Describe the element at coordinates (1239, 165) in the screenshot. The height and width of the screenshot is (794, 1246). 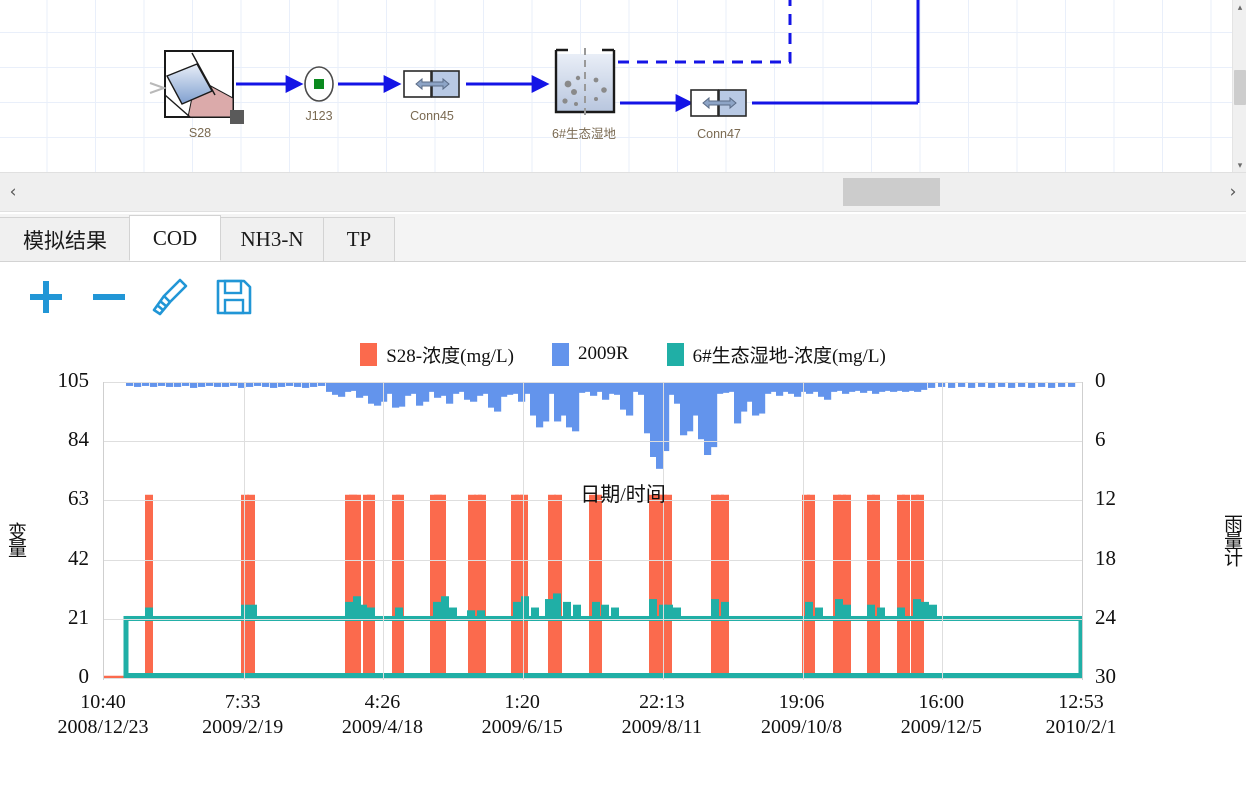
I see `scroll-down-icon: ▾` at that location.